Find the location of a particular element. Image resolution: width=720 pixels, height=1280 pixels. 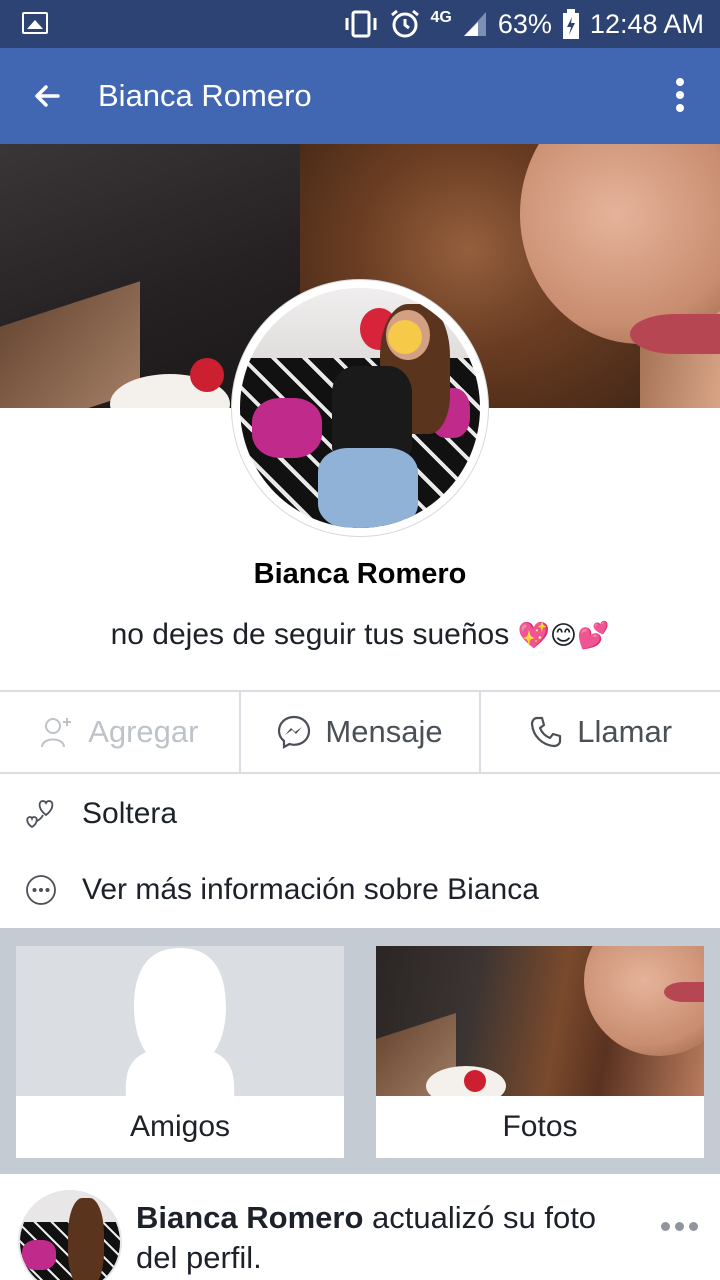

app-bar: Bianca Romero is located at coordinates (360, 96).